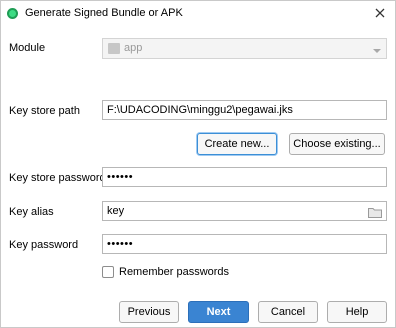  Describe the element at coordinates (375, 212) in the screenshot. I see `folder-icon` at that location.